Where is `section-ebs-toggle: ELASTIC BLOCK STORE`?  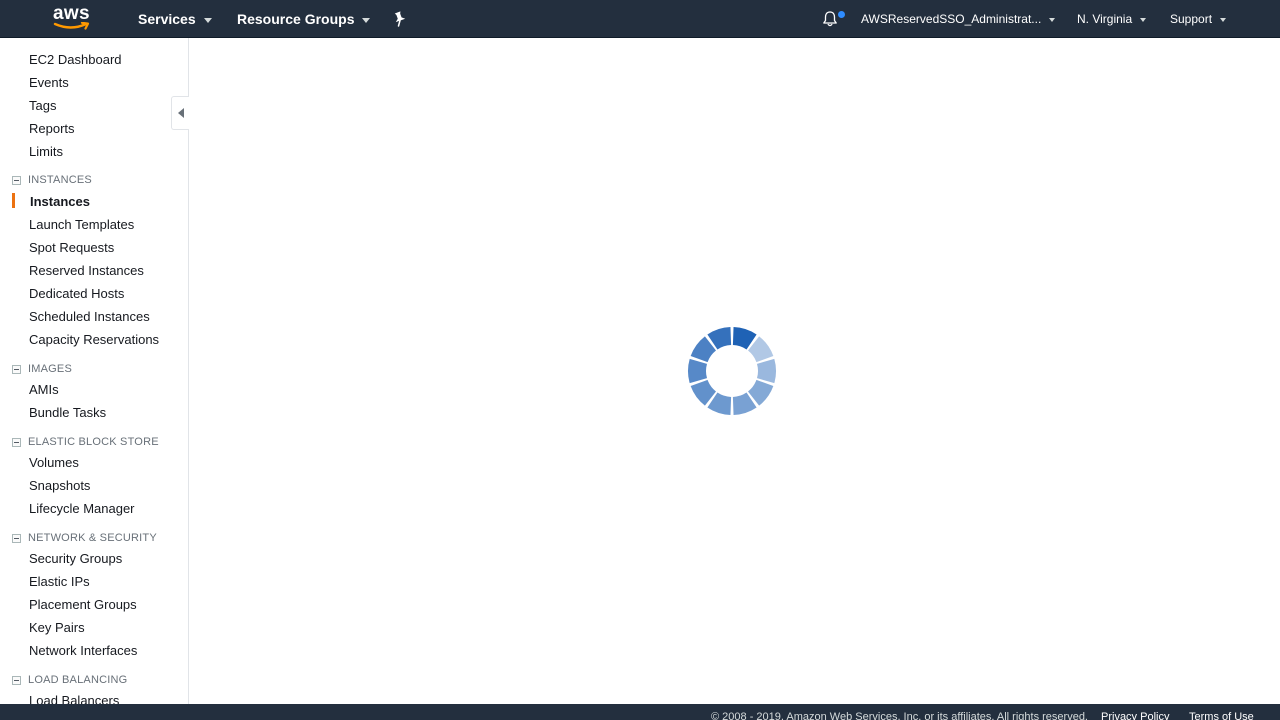 section-ebs-toggle: ELASTIC BLOCK STORE is located at coordinates (85, 442).